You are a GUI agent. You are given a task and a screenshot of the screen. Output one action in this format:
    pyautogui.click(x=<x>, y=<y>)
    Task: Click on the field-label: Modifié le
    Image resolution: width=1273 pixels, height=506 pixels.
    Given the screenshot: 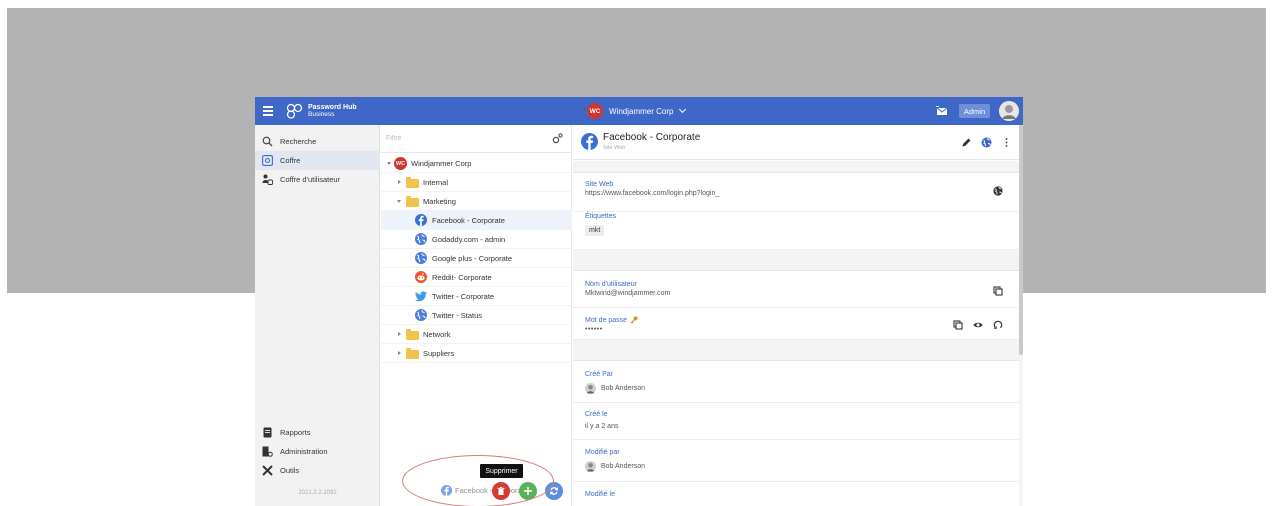 What is the action you would take?
    pyautogui.click(x=600, y=494)
    